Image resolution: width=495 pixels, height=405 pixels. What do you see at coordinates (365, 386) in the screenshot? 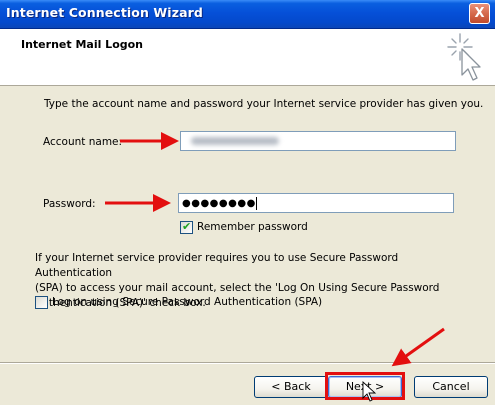
I see `highlight-box-next` at bounding box center [365, 386].